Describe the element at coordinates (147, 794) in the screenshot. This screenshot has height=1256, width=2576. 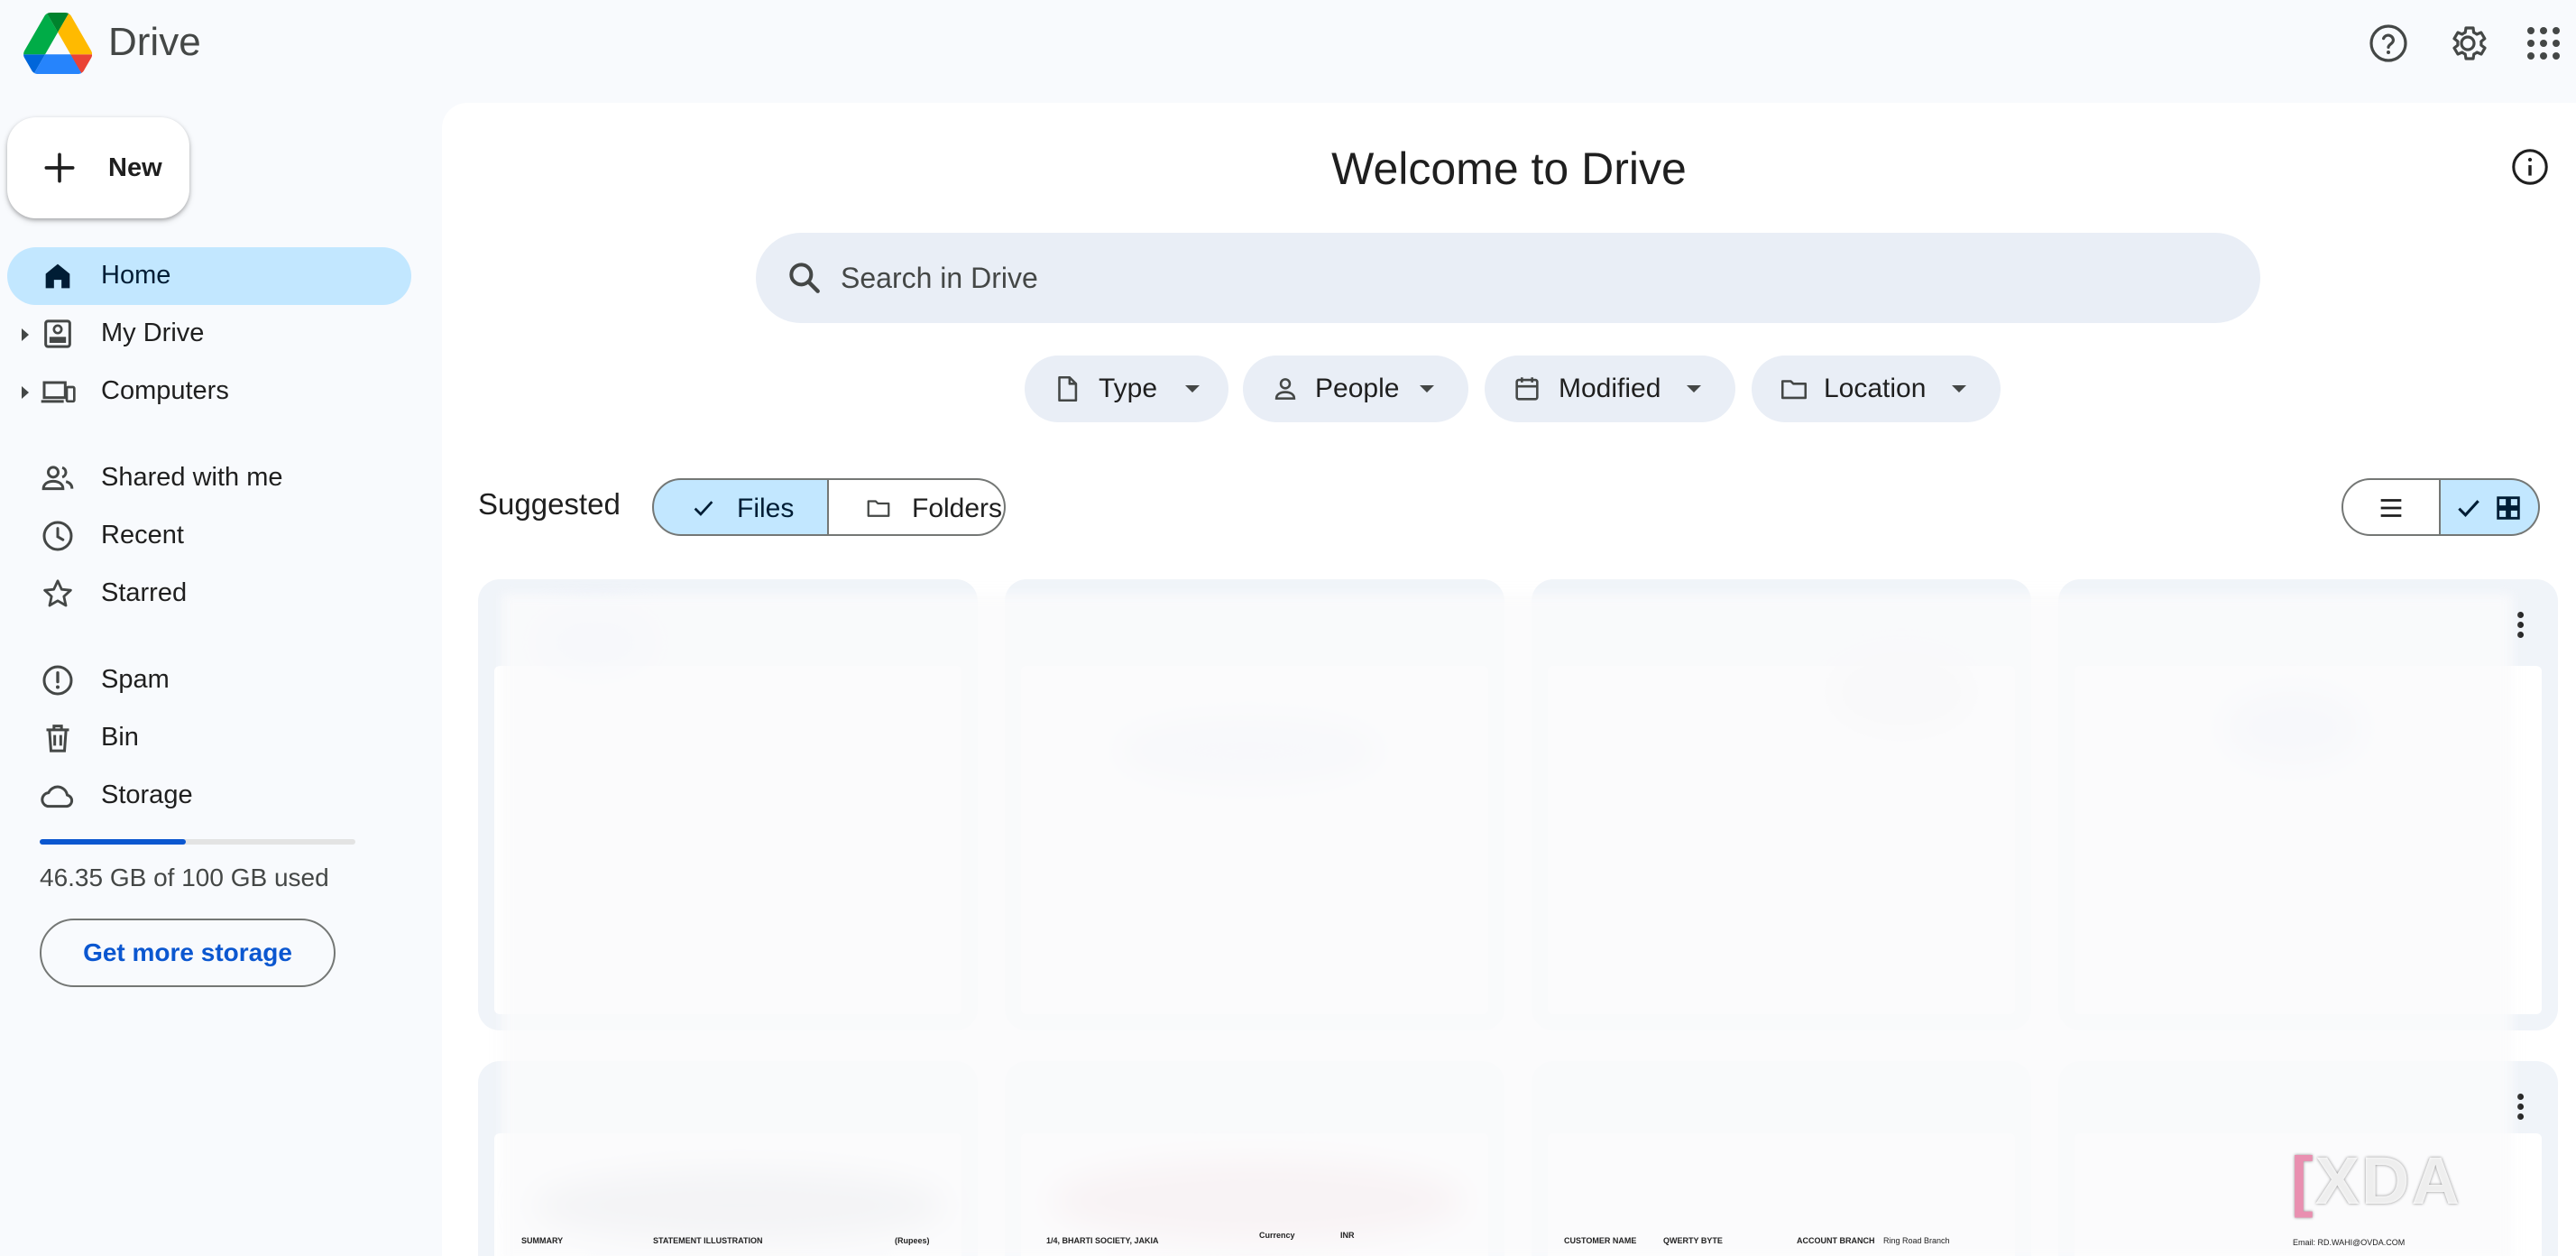
I see `sidebar-item-label: Storage` at that location.